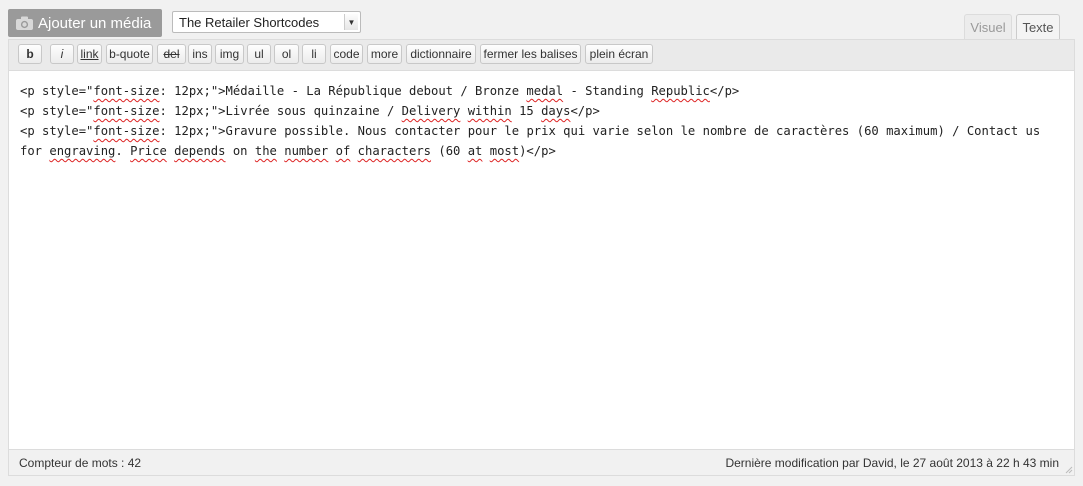  I want to click on quicktag-i-button: i, so click(62, 54).